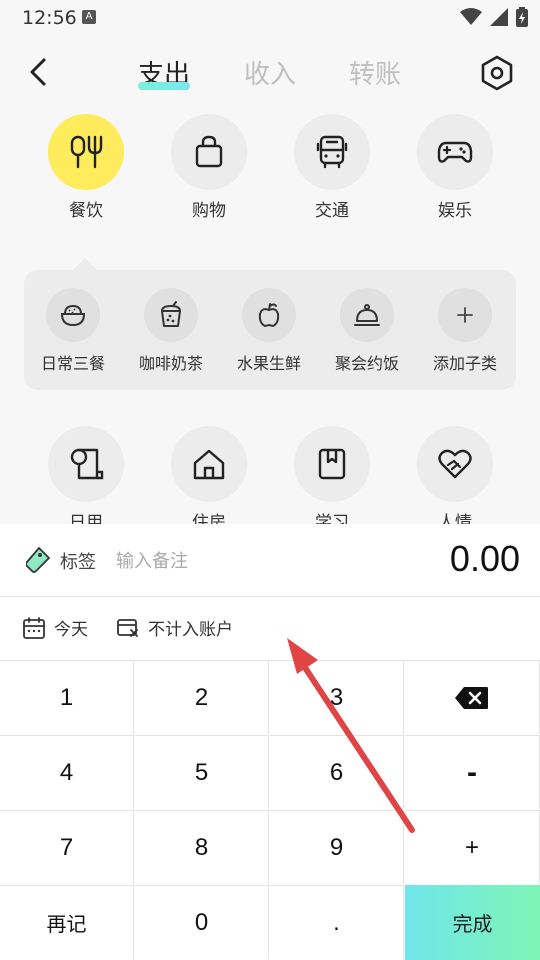 The width and height of the screenshot is (540, 960). What do you see at coordinates (332, 211) in the screenshot?
I see `category-label: 交通` at bounding box center [332, 211].